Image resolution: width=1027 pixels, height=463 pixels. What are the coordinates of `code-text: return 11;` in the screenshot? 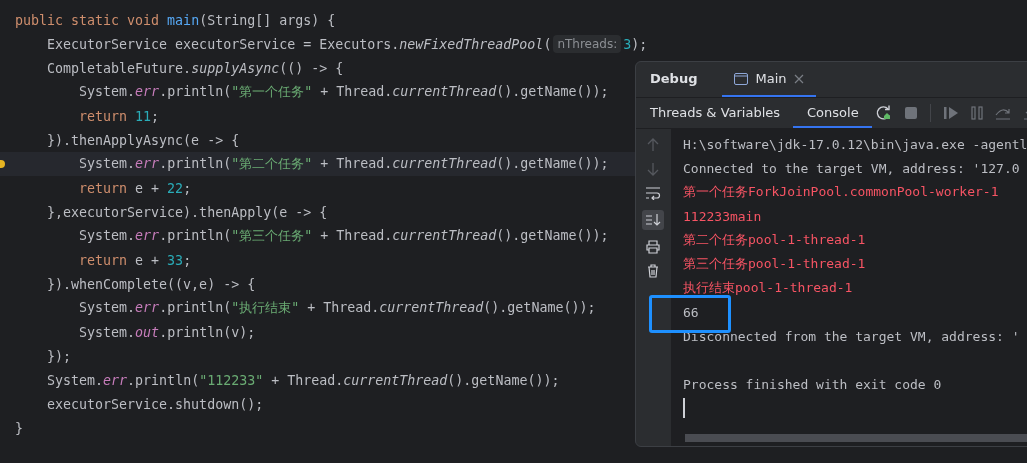 It's located at (119, 116).